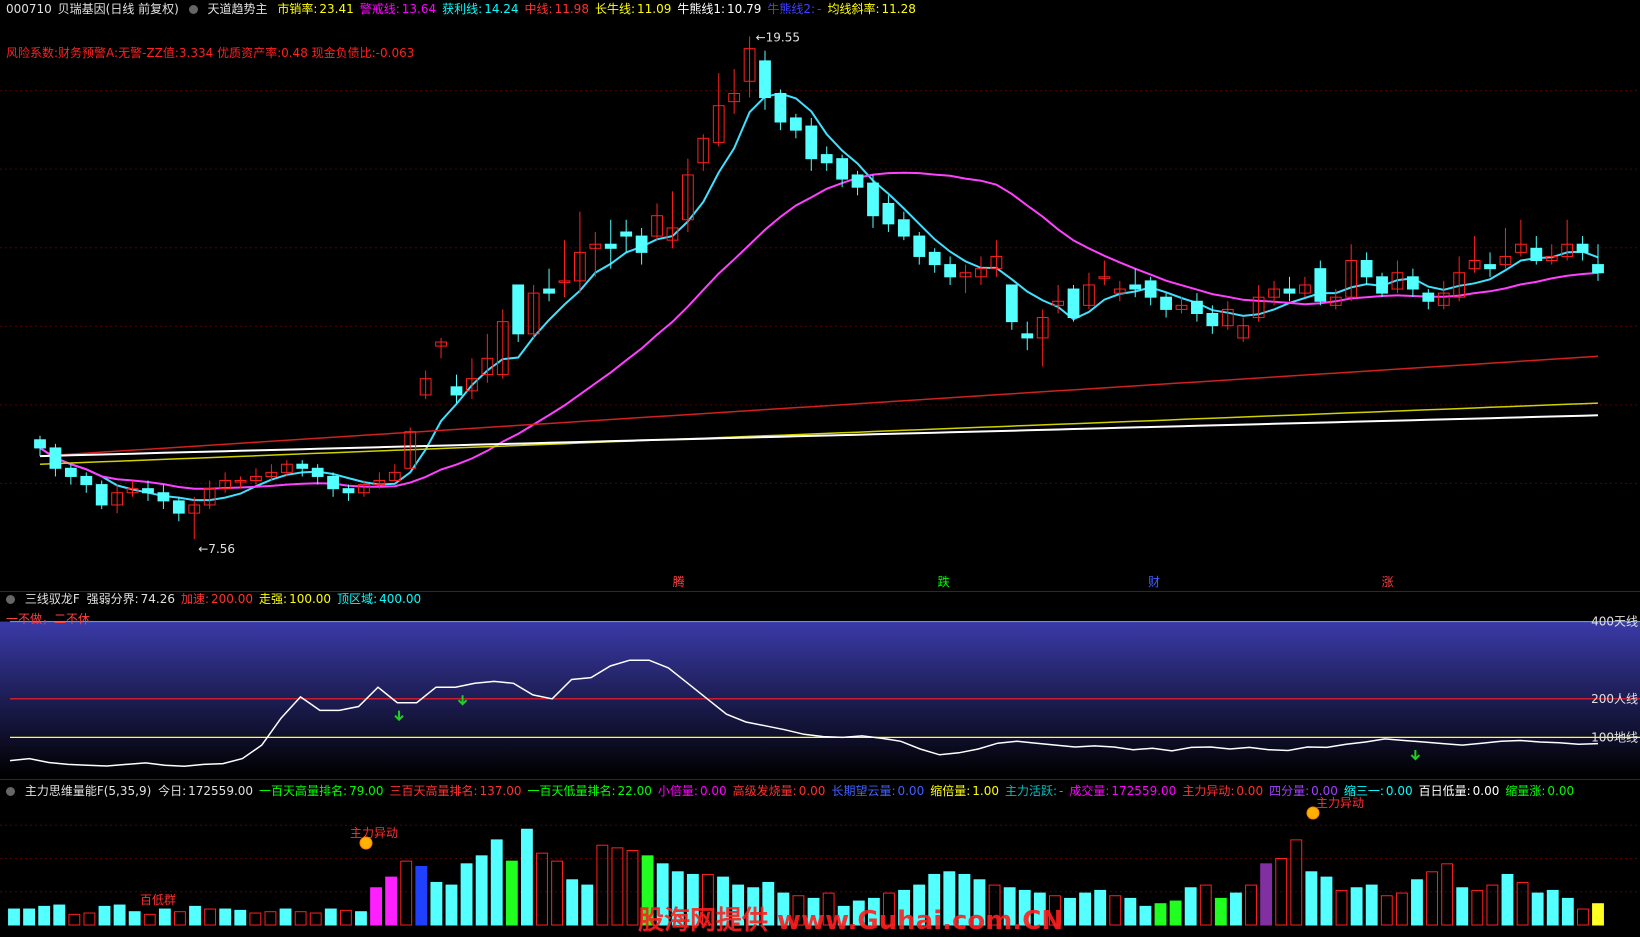 The image size is (1640, 937). What do you see at coordinates (871, 9) in the screenshot?
I see `param-item: 均线斜率: 11.28` at bounding box center [871, 9].